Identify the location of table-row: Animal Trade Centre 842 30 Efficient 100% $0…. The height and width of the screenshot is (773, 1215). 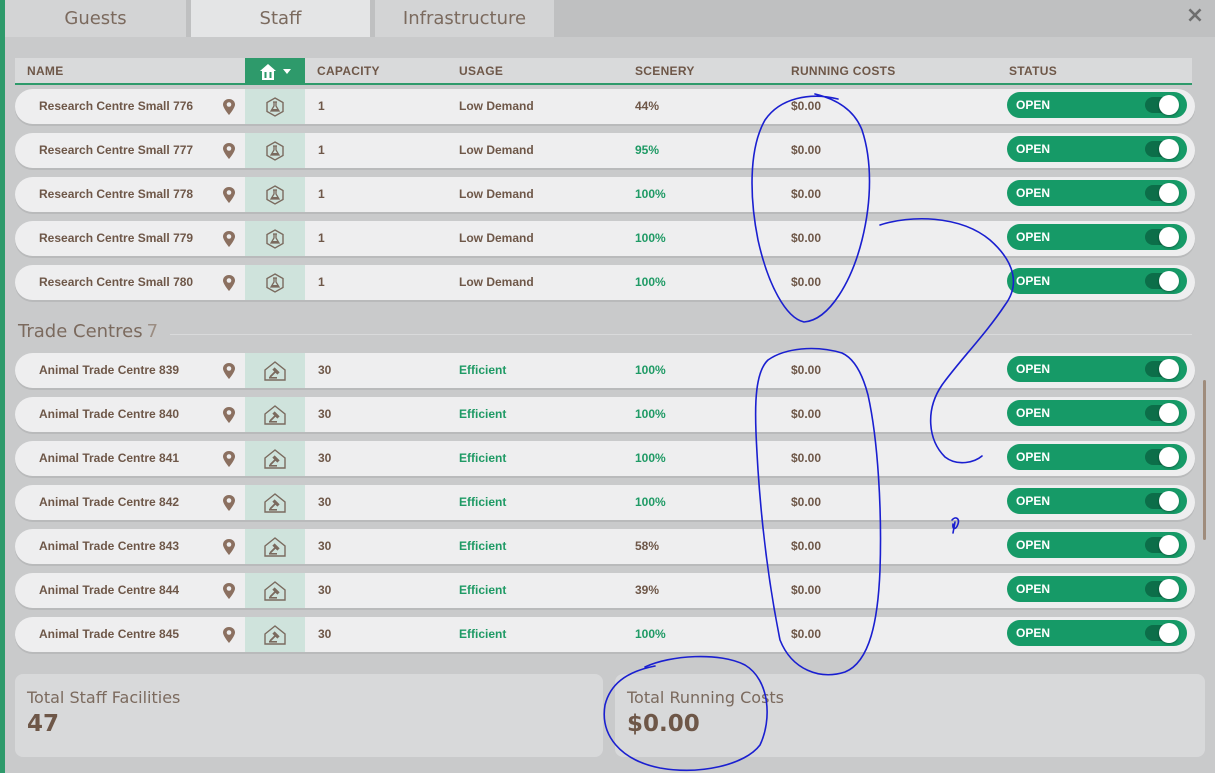
(605, 502).